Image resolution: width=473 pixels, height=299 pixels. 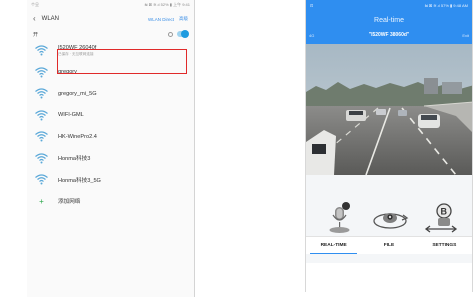 I want to click on bottom-tab-bar: REAL-TIME FILE SETTINGS, so click(x=389, y=245).